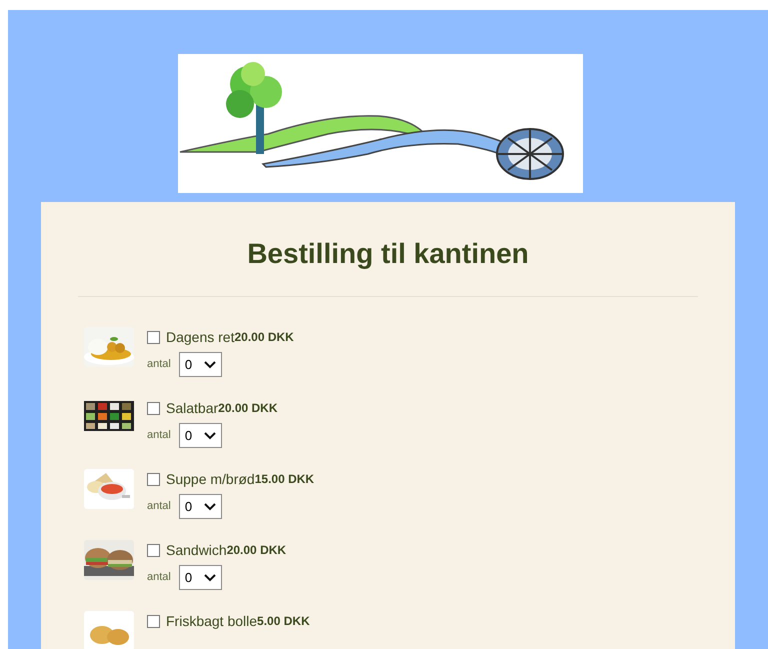  What do you see at coordinates (200, 337) in the screenshot?
I see `item-name: Dagens ret` at bounding box center [200, 337].